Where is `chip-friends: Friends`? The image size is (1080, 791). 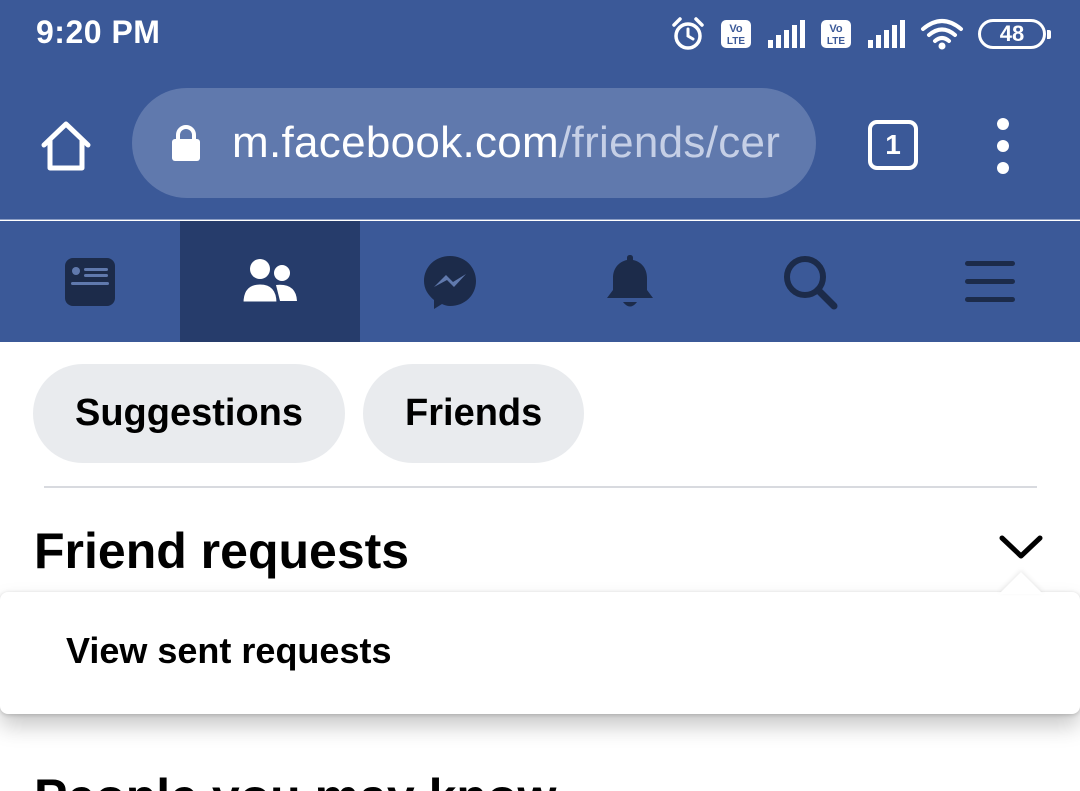 chip-friends: Friends is located at coordinates (474, 413).